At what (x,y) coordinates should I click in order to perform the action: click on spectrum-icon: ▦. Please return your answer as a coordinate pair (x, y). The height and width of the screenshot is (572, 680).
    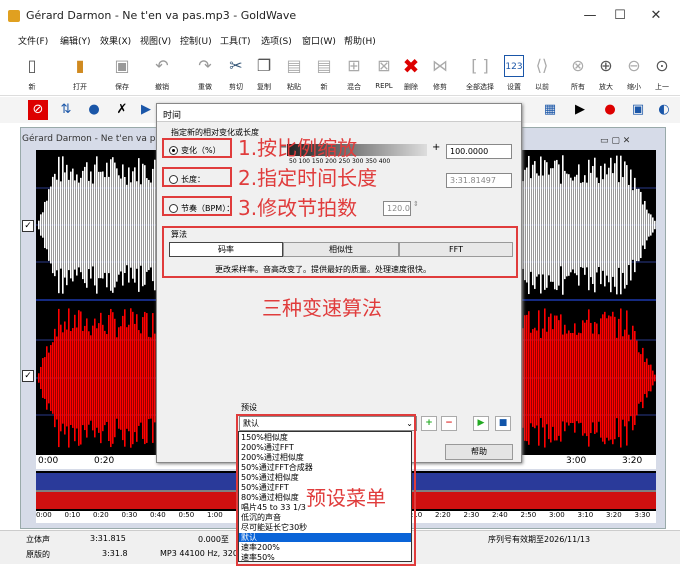
    Looking at the image, I should click on (550, 110).